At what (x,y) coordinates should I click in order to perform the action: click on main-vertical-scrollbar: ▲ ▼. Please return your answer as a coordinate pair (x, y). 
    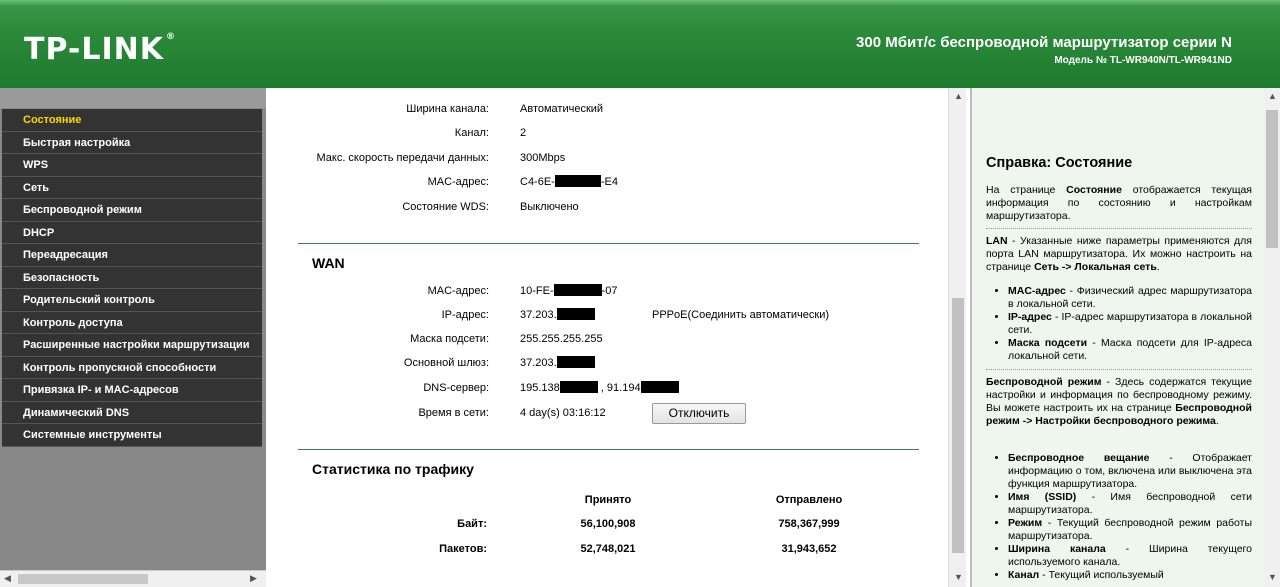
    Looking at the image, I should click on (957, 337).